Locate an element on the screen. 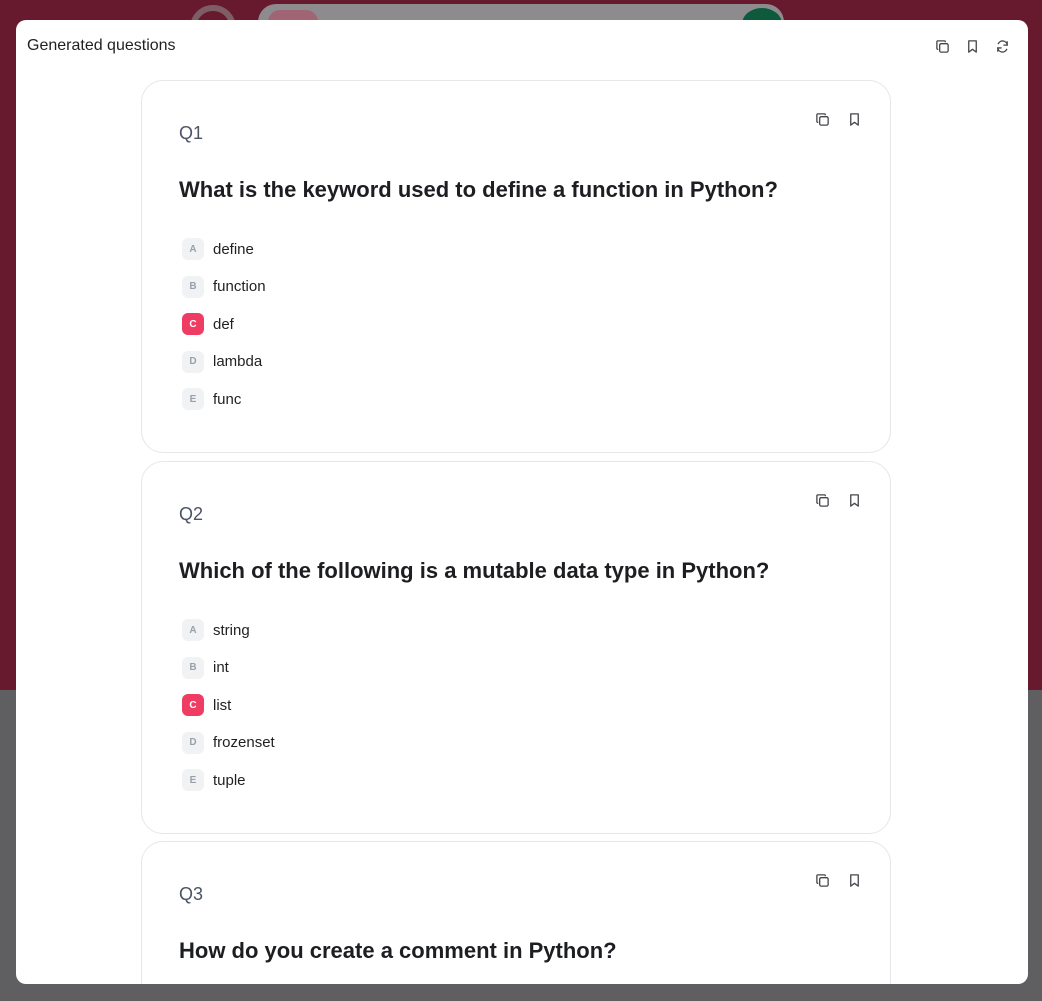 The width and height of the screenshot is (1042, 1001). option-text: define is located at coordinates (233, 249).